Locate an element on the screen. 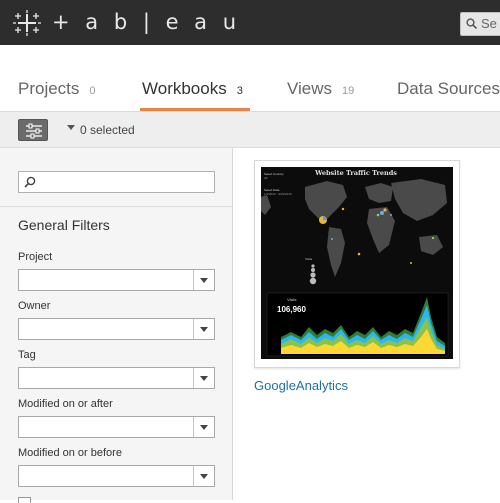 The image size is (500, 503). thumb-visits-value: 106,960 is located at coordinates (291, 309).